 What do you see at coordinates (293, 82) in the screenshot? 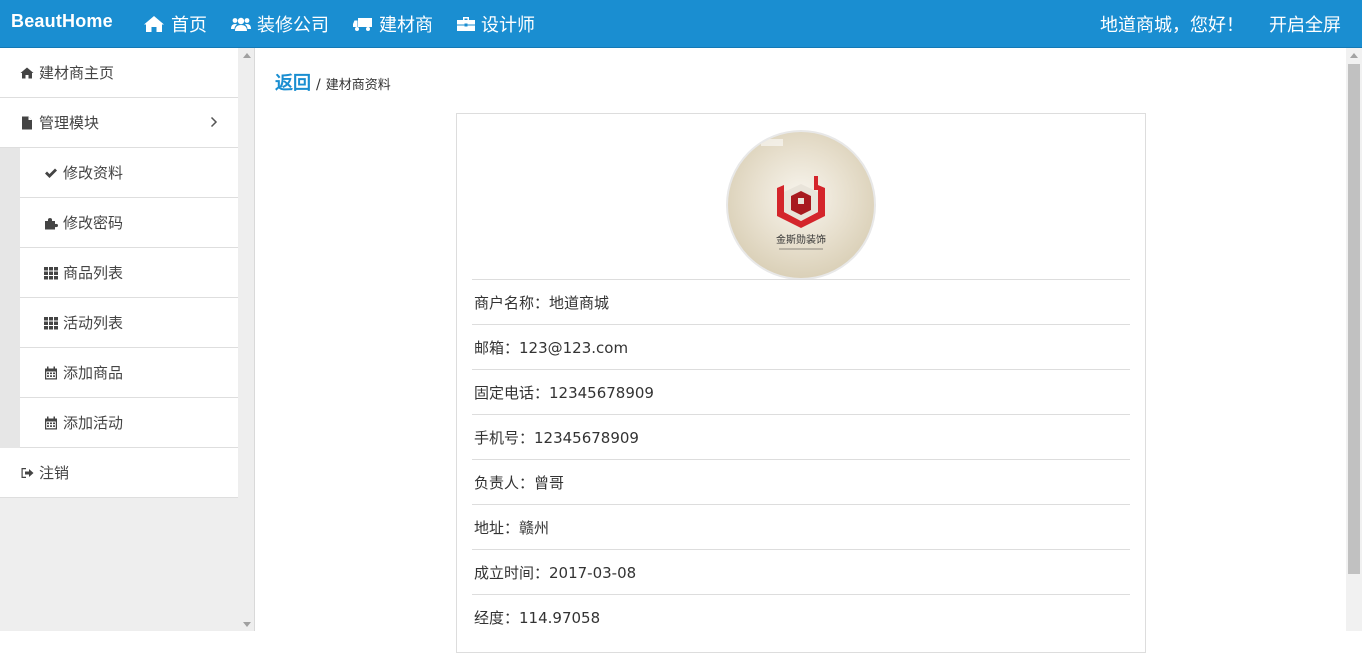
I see `back-link: 返回` at bounding box center [293, 82].